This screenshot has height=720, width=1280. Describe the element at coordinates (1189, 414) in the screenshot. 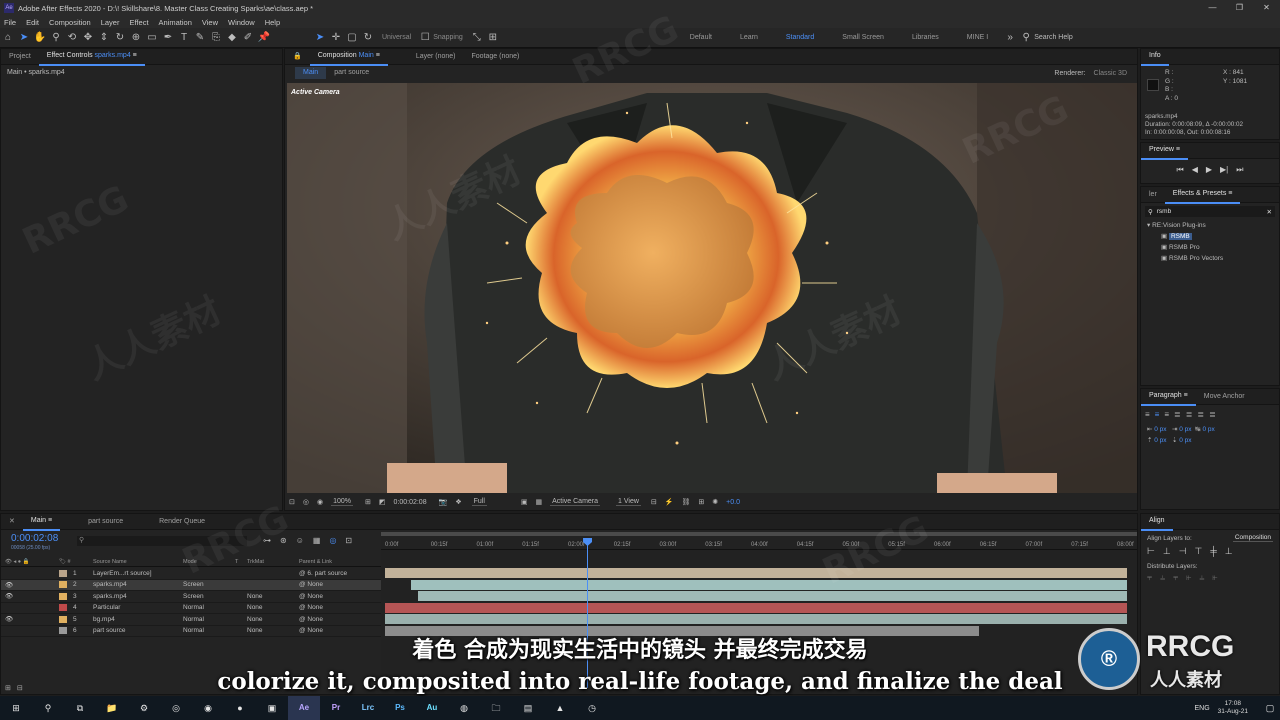

I see `justify-last-center-icon: ≣` at that location.